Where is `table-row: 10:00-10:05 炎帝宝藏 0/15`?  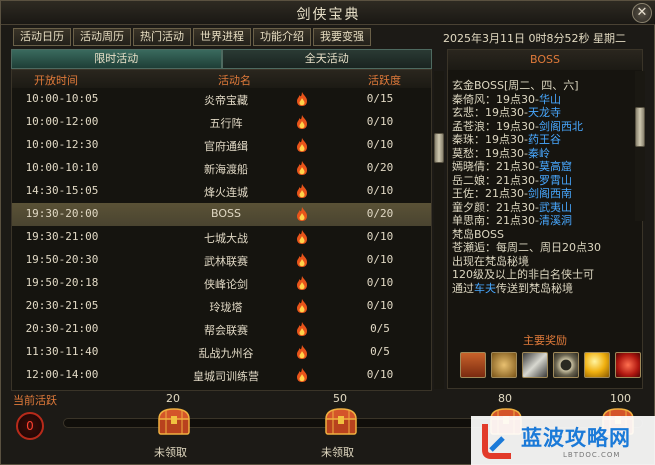
table-row: 10:00-10:05 炎帝宝藏 0/15 is located at coordinates (221, 99).